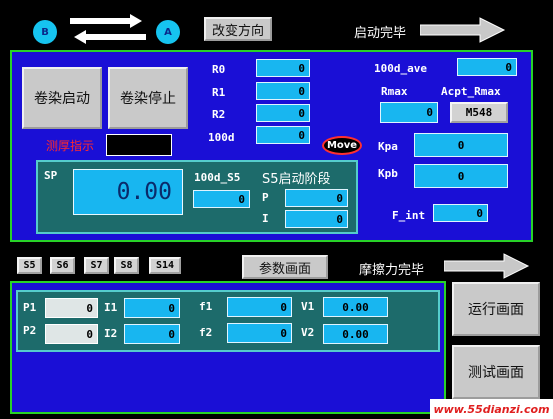  I want to click on r1-label: R1, so click(219, 92).